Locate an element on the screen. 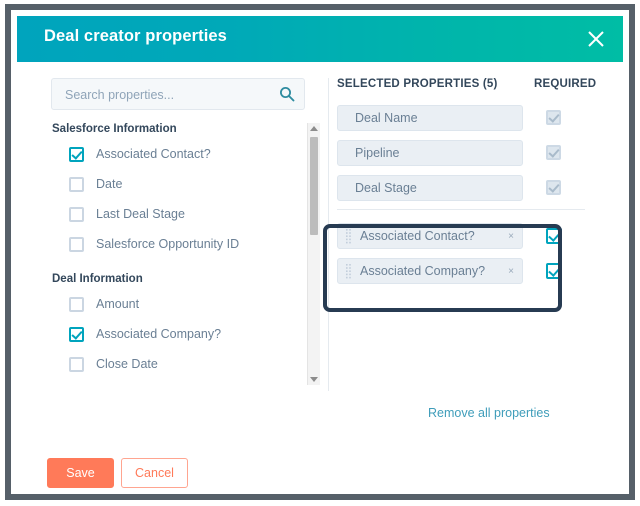 This screenshot has width=640, height=506. selected-row-deal-stage: Deal Stage is located at coordinates (469, 187).